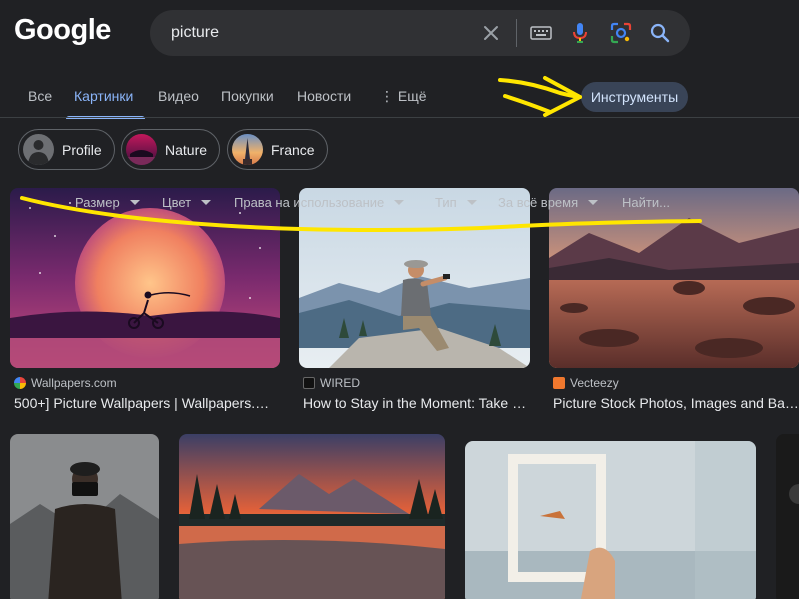  Describe the element at coordinates (399, 117) in the screenshot. I see `tabs-divider` at that location.